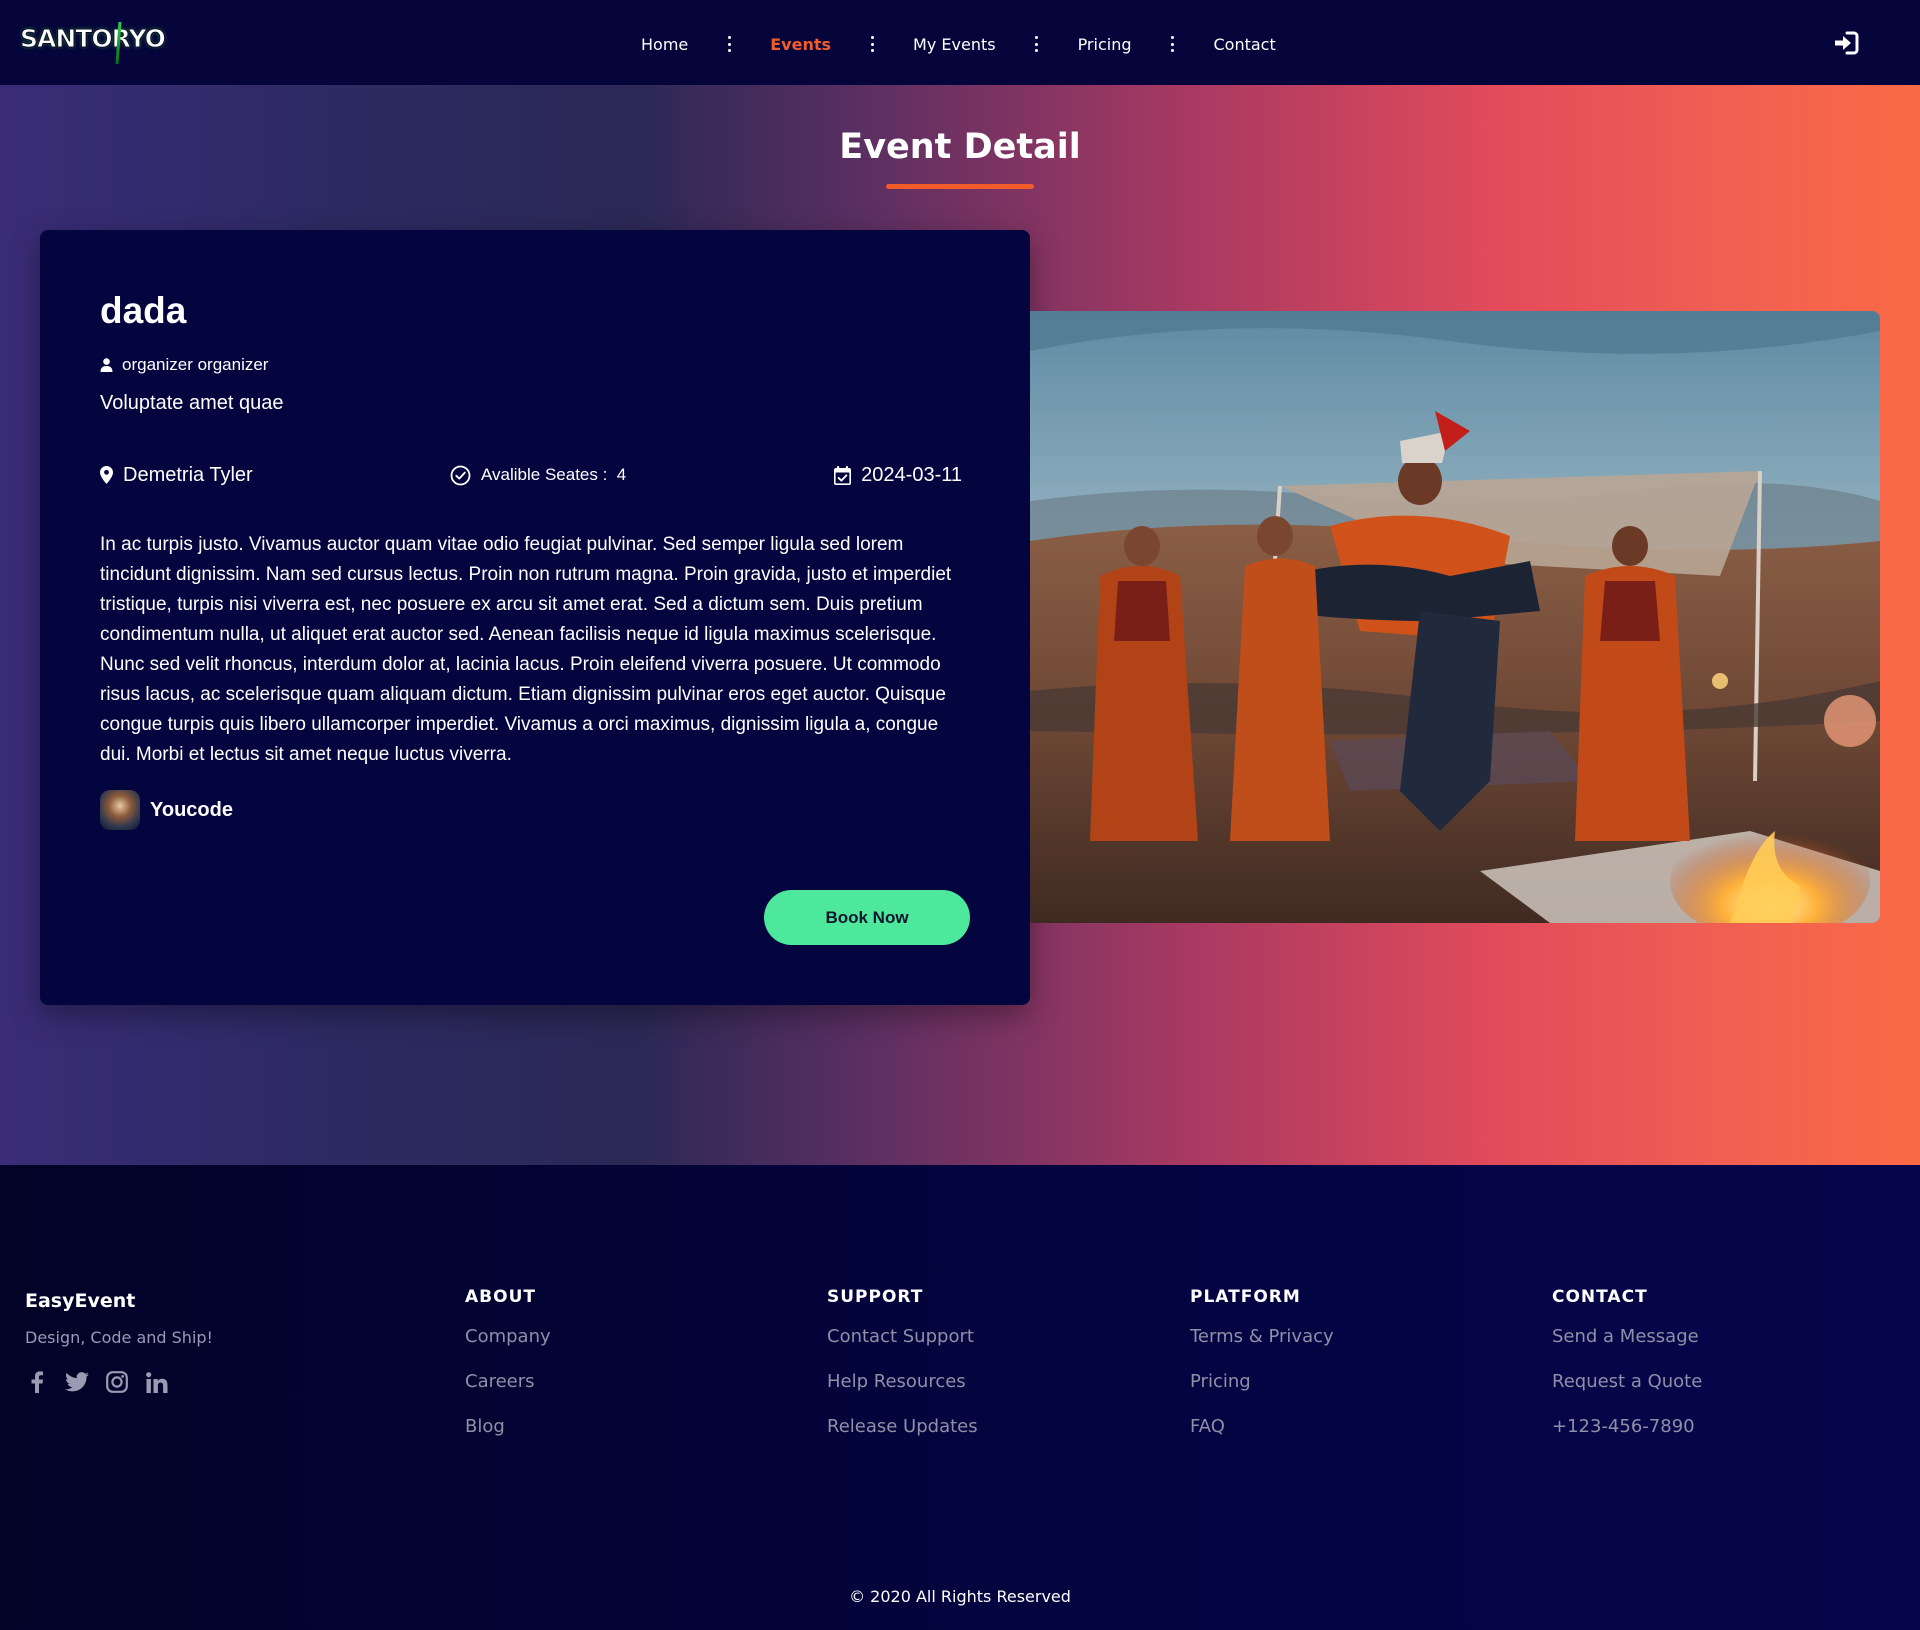 This screenshot has width=1920, height=1630. I want to click on footer-link-send-message: Send a Message, so click(1627, 1339).